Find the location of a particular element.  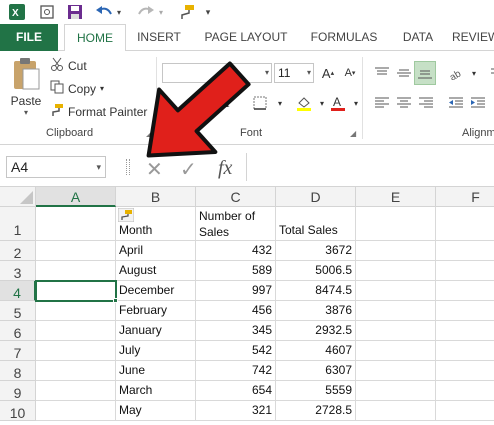

paste-options-icon is located at coordinates (126, 216).